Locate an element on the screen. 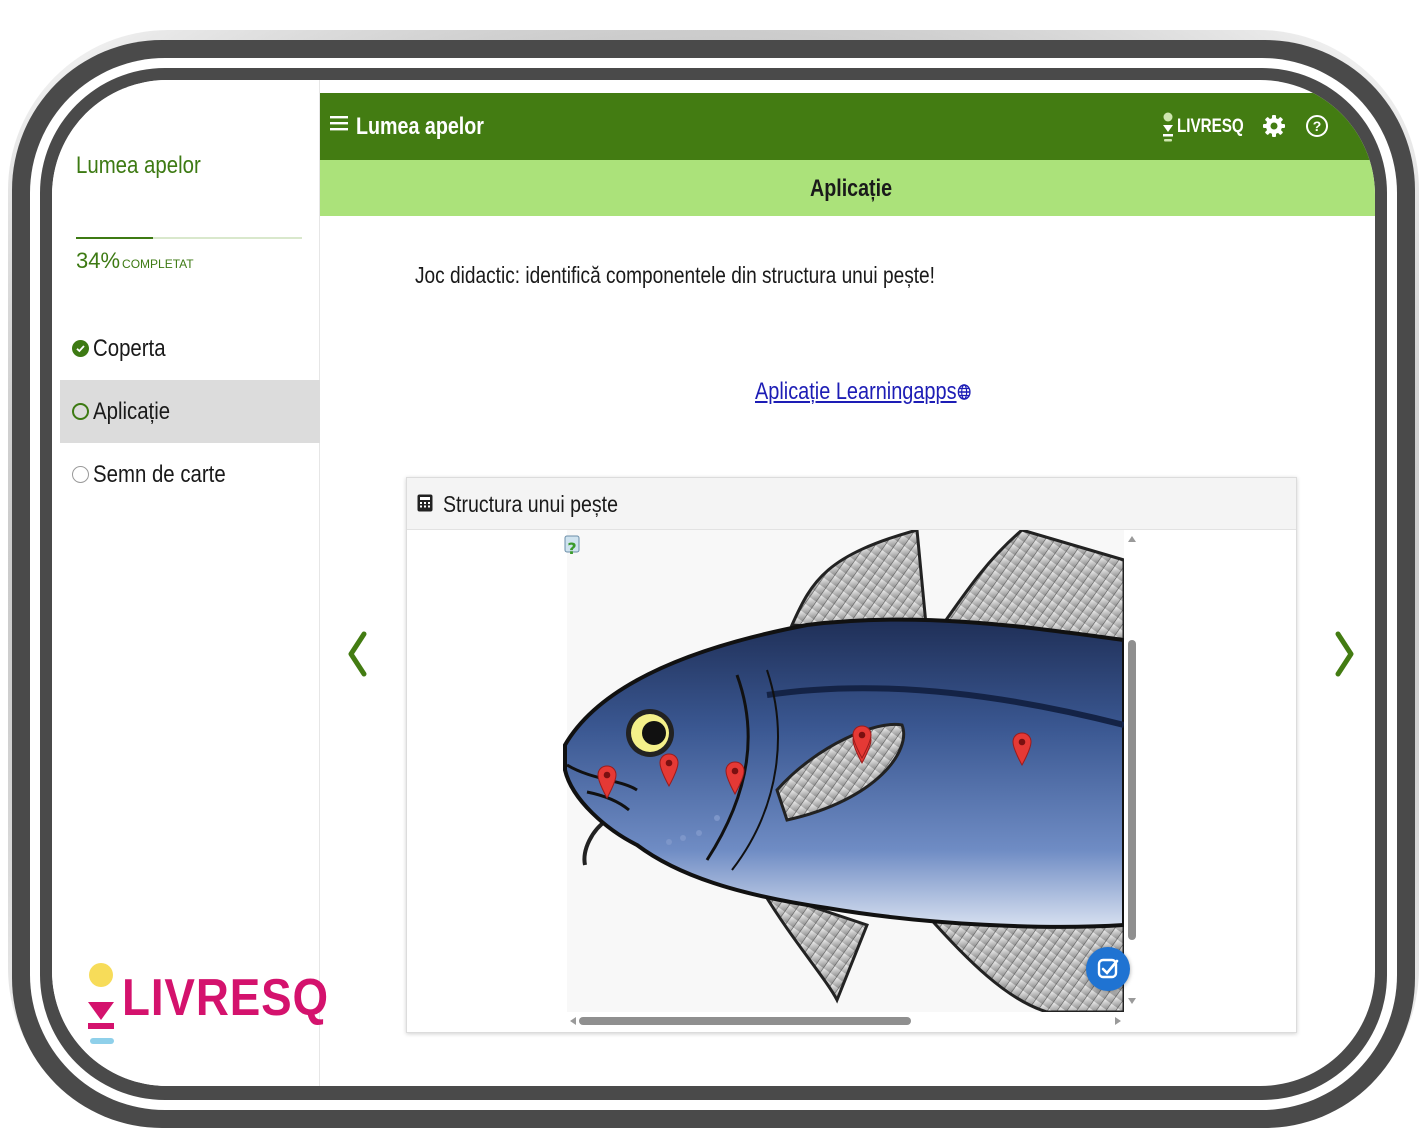 This screenshot has width=1427, height=1128. toc-item-label: Aplicație is located at coordinates (132, 411).